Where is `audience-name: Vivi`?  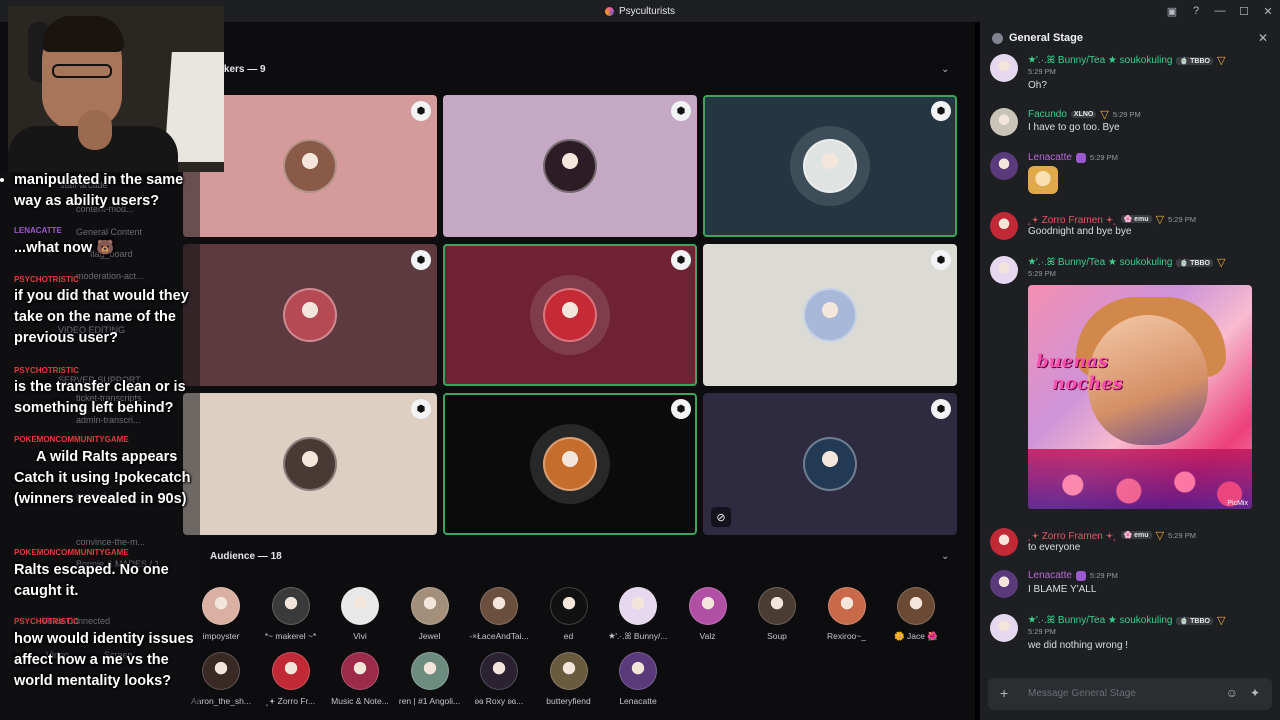 audience-name: Vivi is located at coordinates (360, 636).